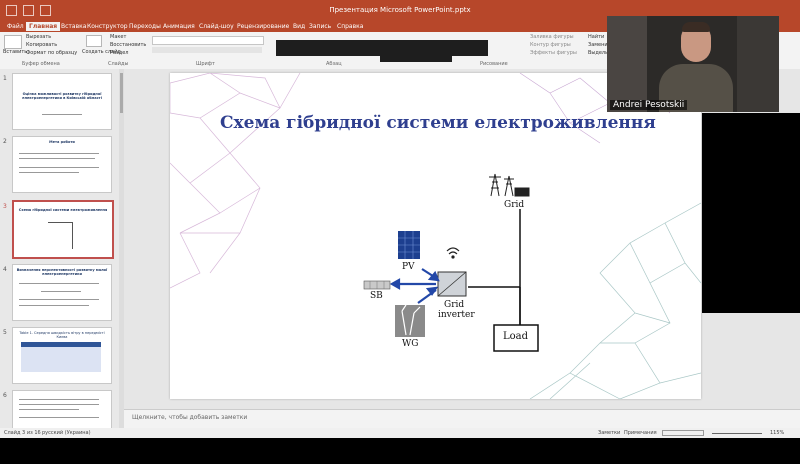  I want to click on grid-tower-icon, so click(509, 185).